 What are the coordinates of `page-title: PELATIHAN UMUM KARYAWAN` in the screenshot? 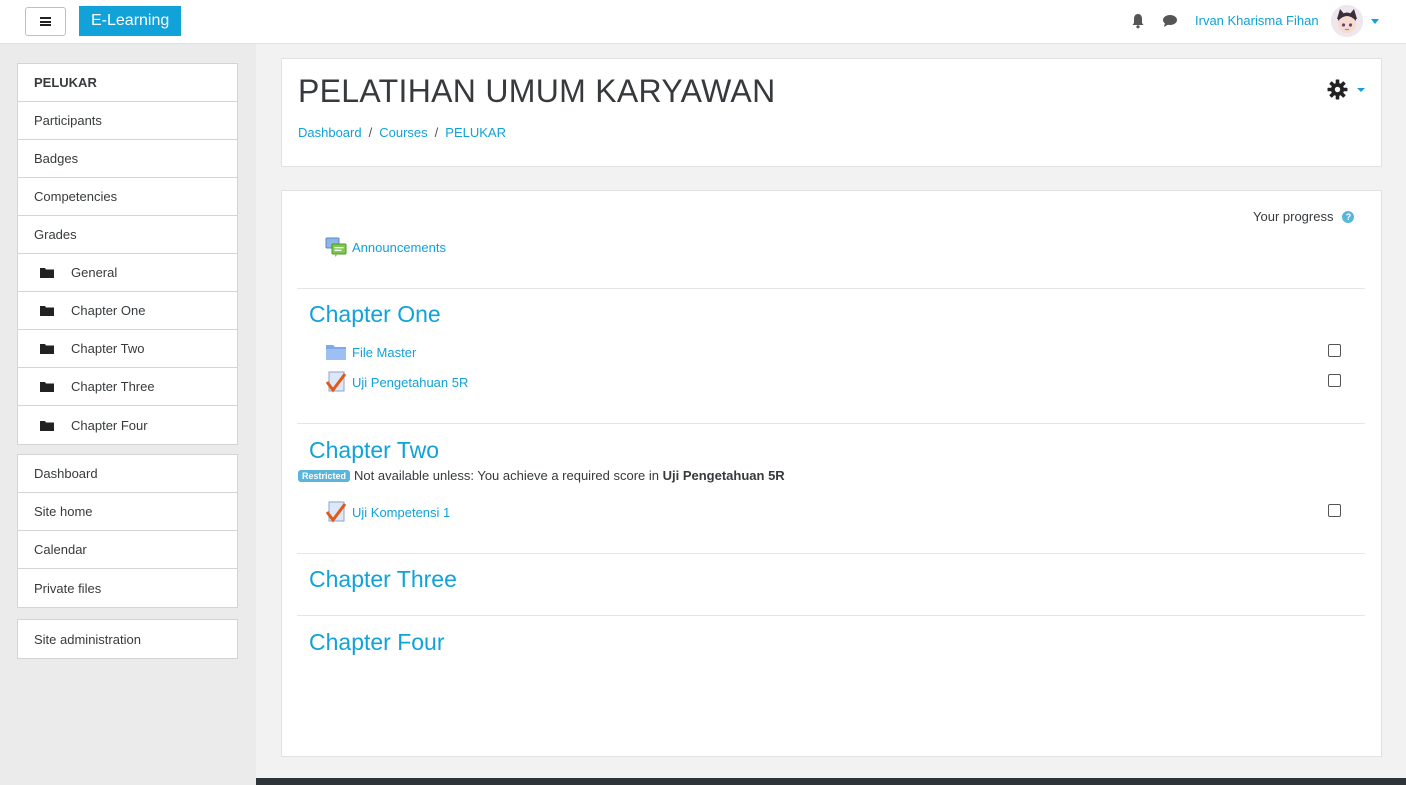 It's located at (537, 91).